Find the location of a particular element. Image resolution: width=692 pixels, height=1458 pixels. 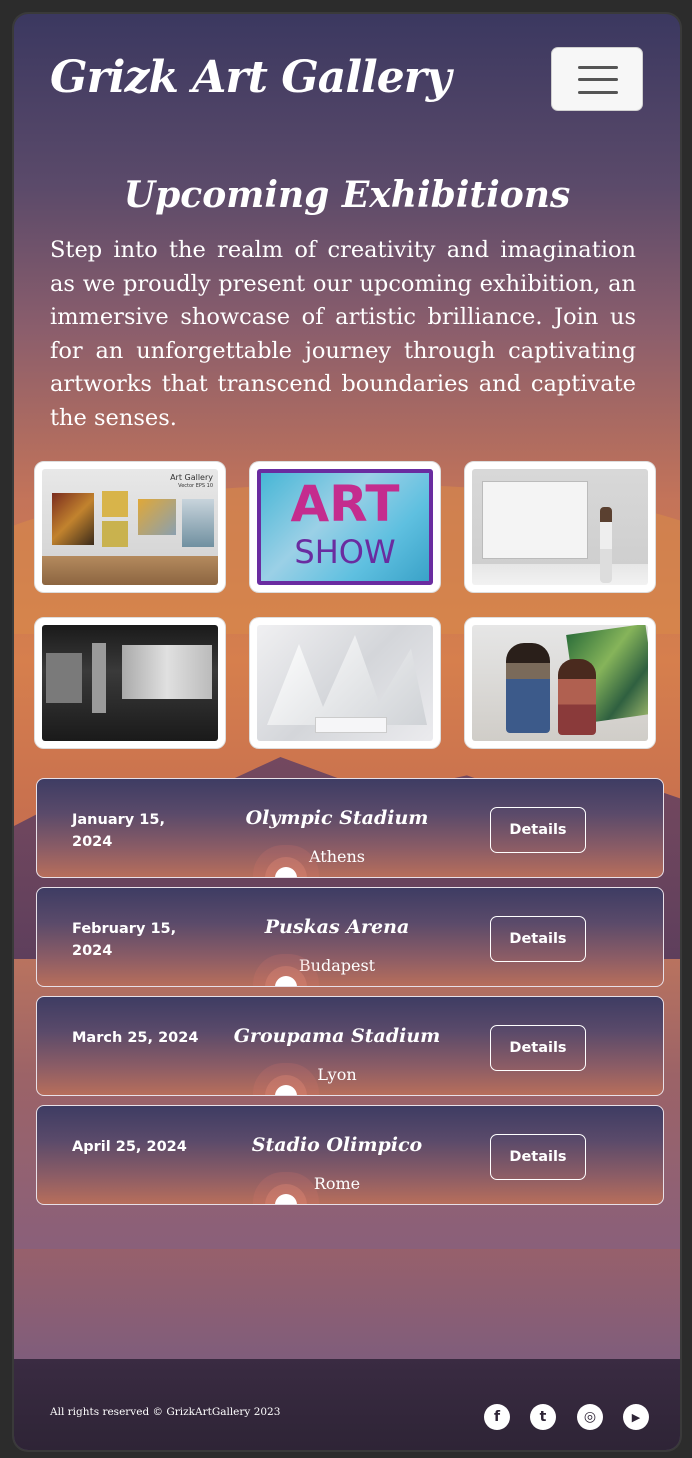

pillar is located at coordinates (99, 678).